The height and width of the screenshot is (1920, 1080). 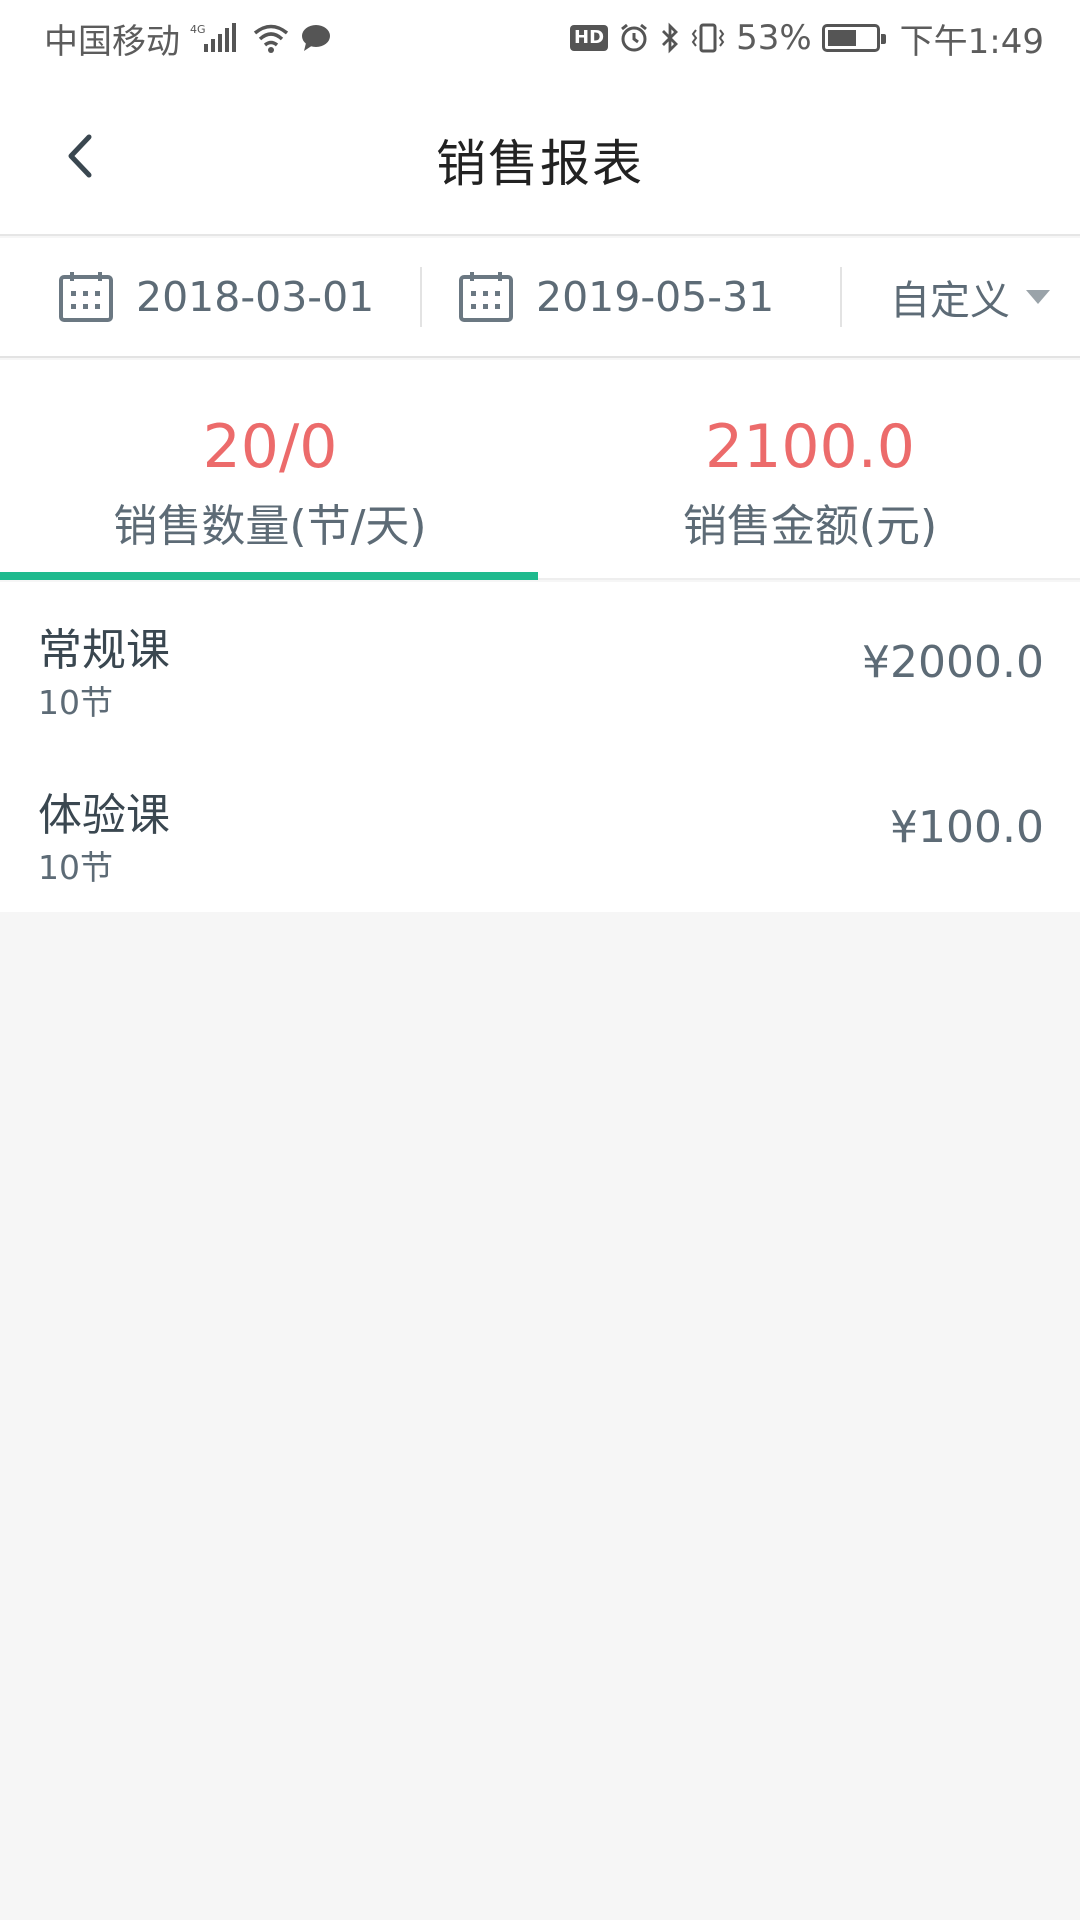 What do you see at coordinates (1038, 297) in the screenshot?
I see `caret-down-icon` at bounding box center [1038, 297].